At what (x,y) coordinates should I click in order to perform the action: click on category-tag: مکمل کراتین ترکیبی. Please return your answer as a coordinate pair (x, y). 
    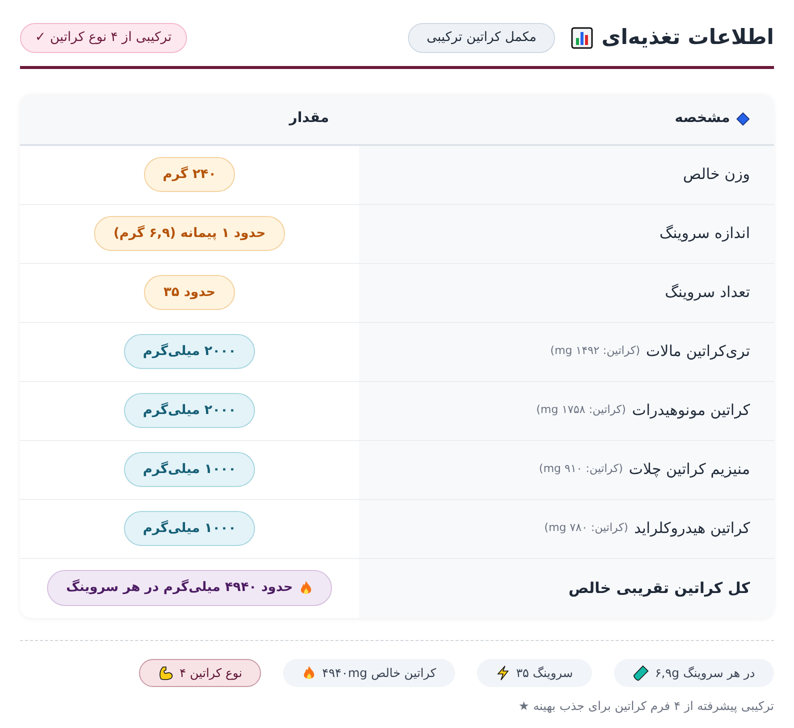
    Looking at the image, I should click on (482, 37).